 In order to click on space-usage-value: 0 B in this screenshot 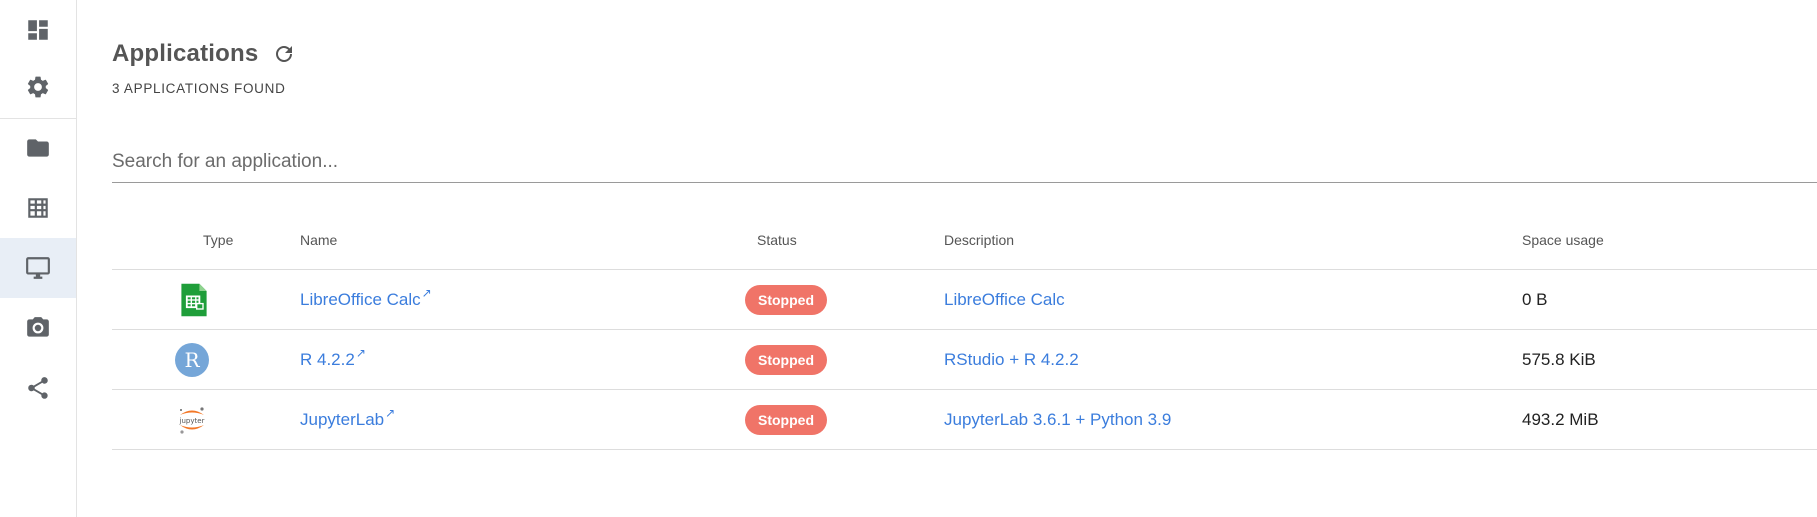, I will do `click(1535, 299)`.